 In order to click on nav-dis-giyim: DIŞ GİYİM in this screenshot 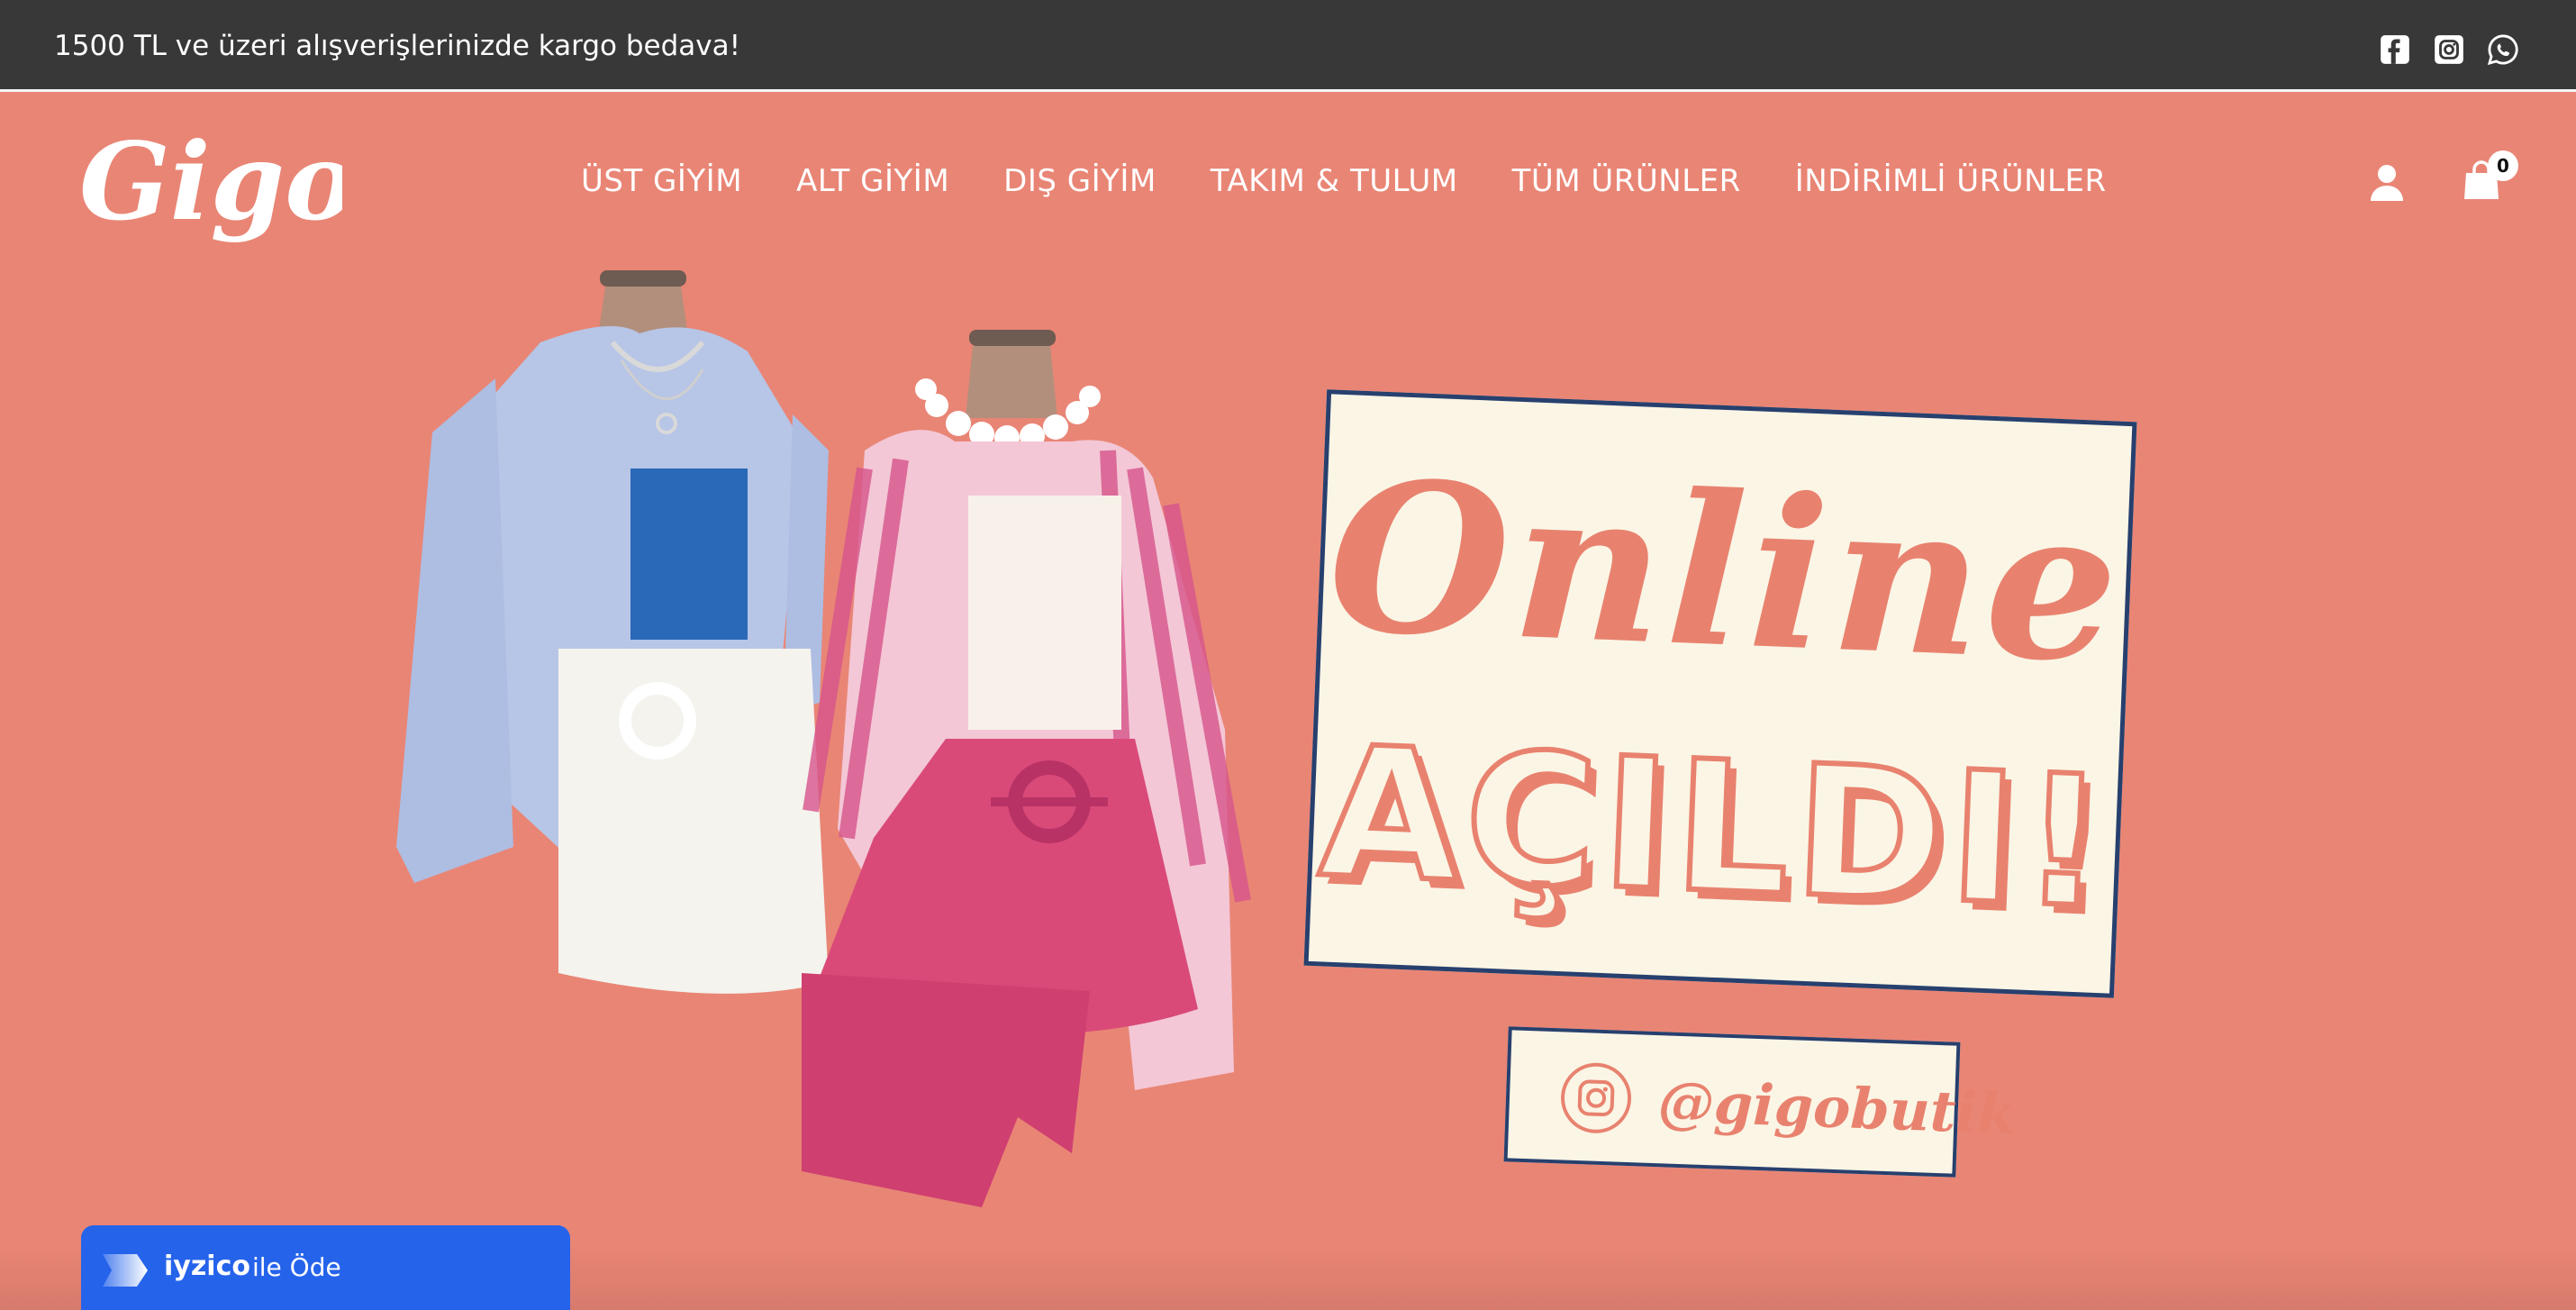, I will do `click(1079, 181)`.